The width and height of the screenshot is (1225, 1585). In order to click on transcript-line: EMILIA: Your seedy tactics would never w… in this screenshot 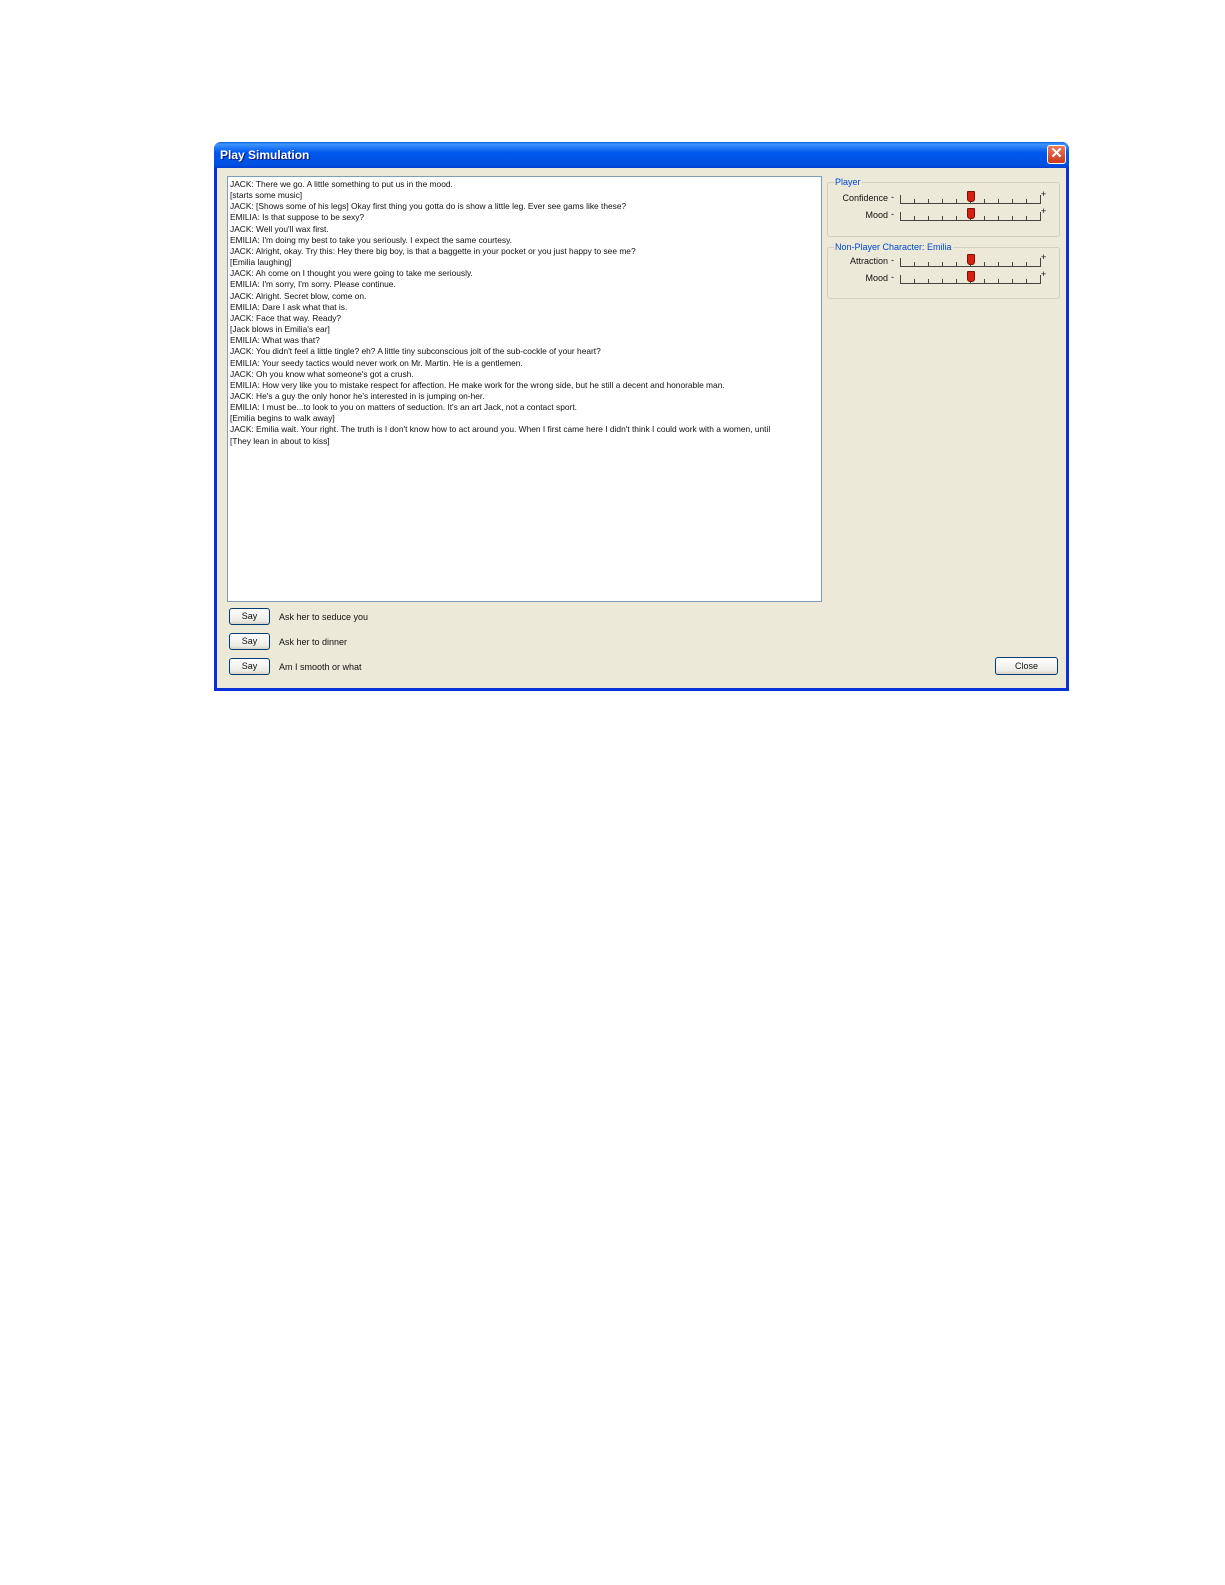, I will do `click(376, 362)`.